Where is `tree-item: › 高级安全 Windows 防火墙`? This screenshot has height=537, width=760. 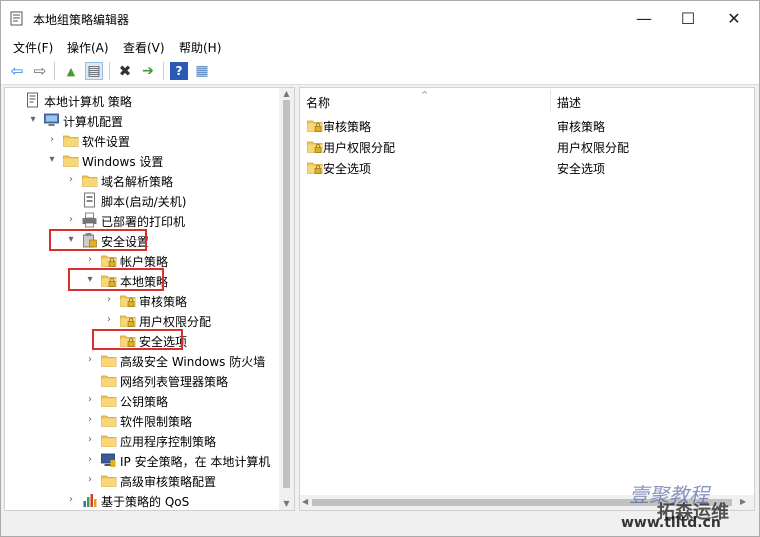 tree-item: › 高级安全 Windows 防火墙 is located at coordinates (141, 360).